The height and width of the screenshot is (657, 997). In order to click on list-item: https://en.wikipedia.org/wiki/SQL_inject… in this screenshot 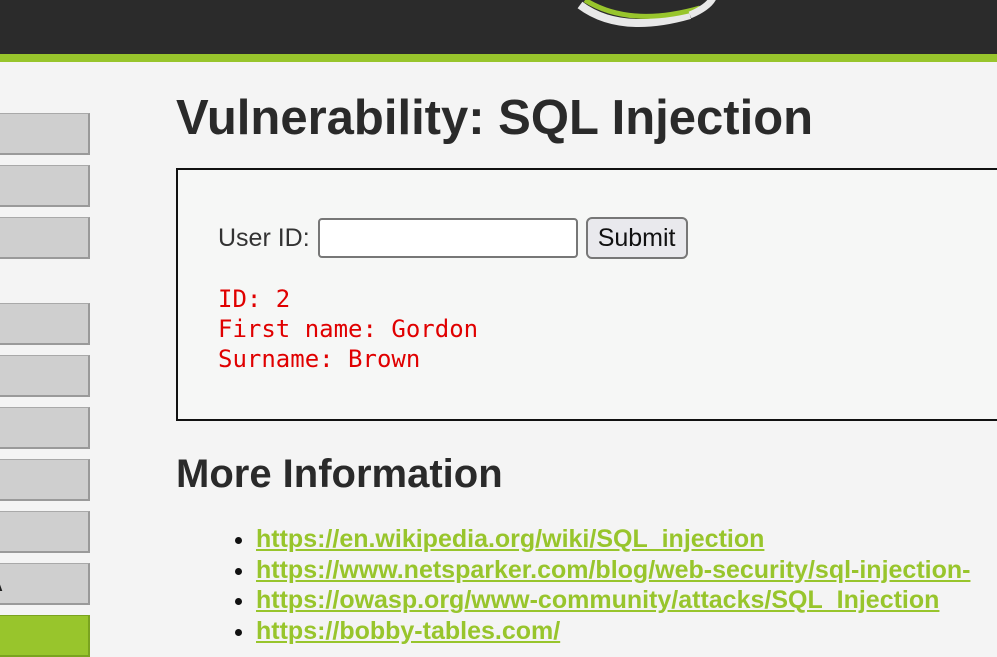, I will do `click(613, 539)`.